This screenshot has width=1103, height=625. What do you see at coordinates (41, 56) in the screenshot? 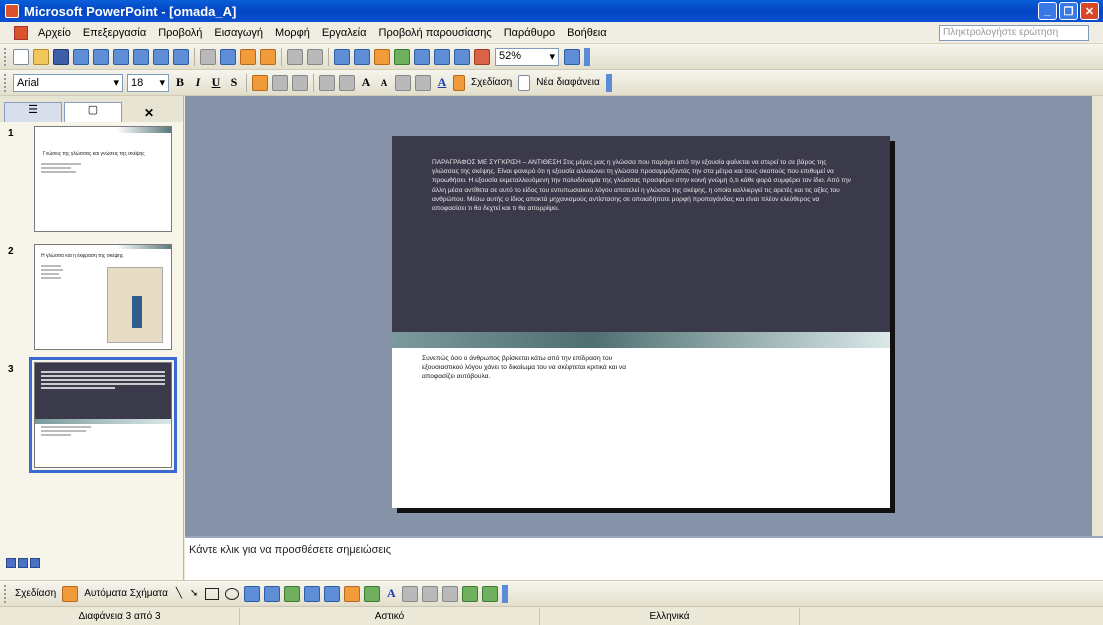
I see `open-icon` at bounding box center [41, 56].